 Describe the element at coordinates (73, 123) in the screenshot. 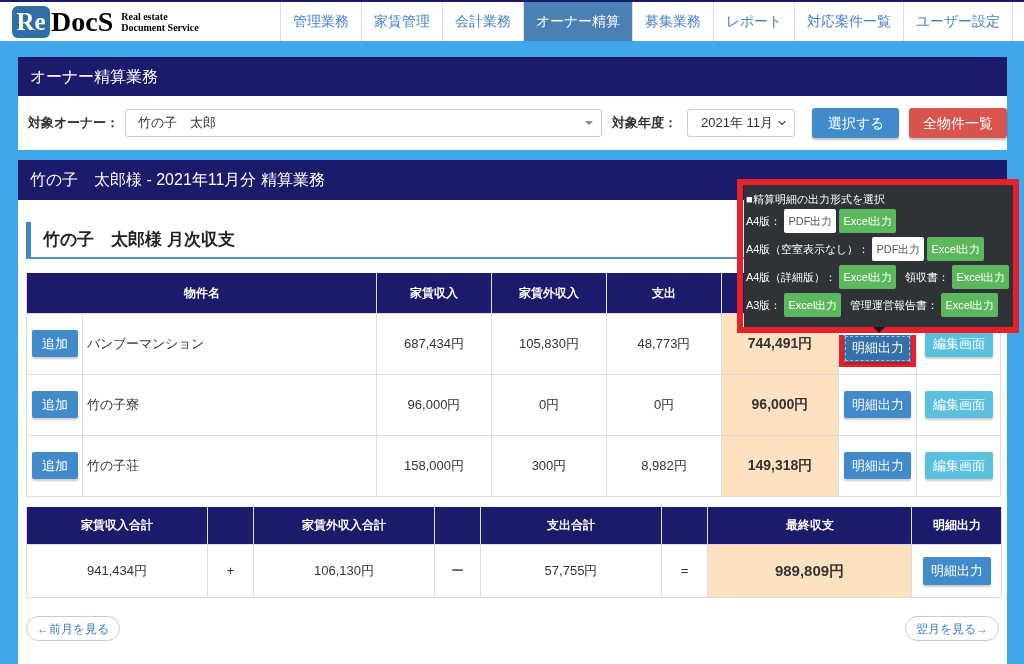

I see `field-label: 対象オーナー：` at that location.